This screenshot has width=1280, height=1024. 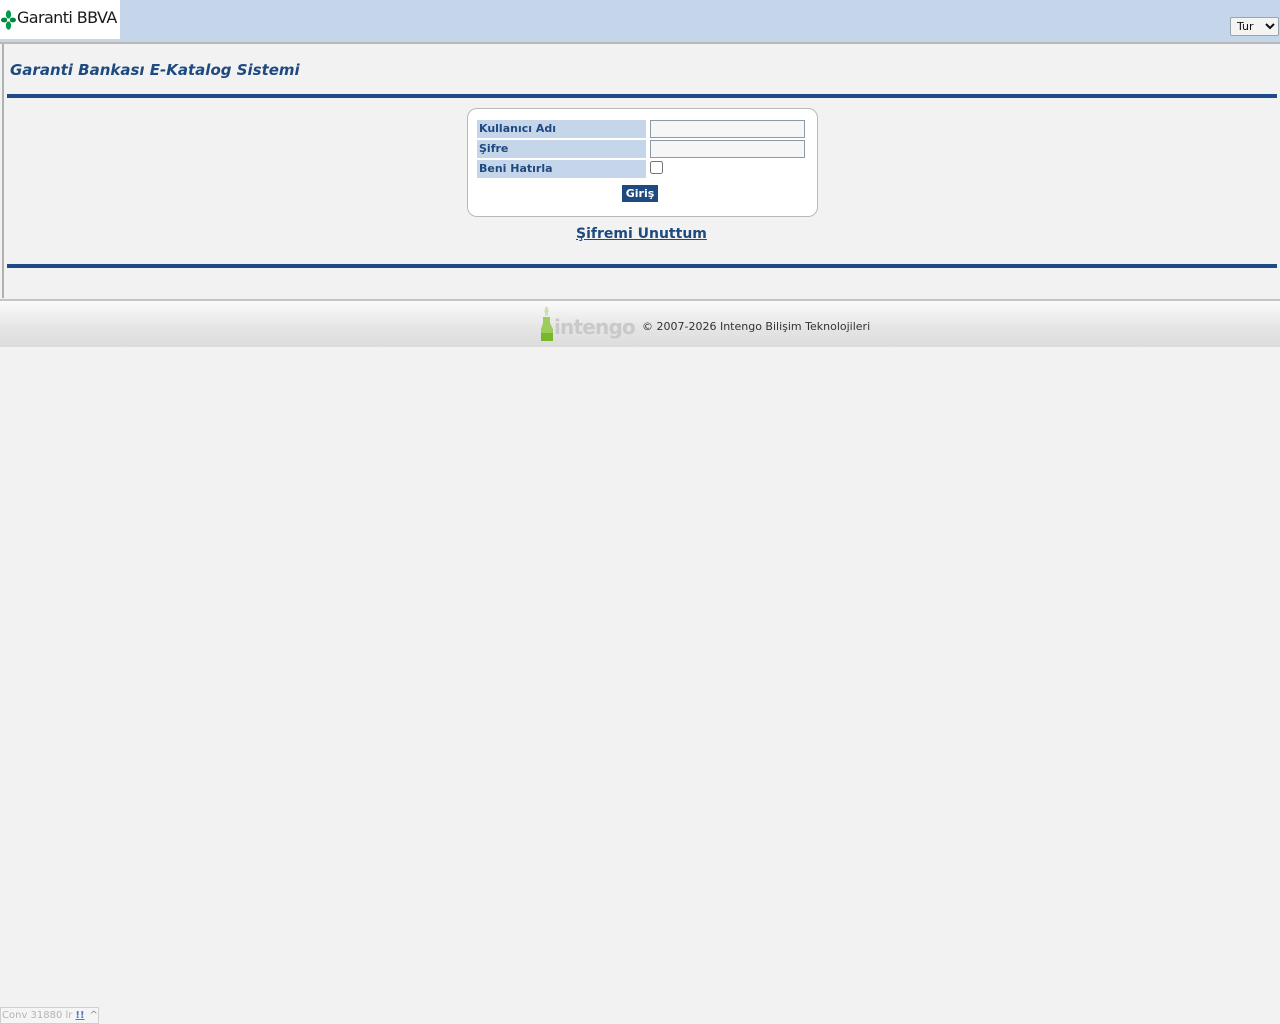 What do you see at coordinates (155, 70) in the screenshot?
I see `page-title: Garanti Bankası E-Katalog Sistemi` at bounding box center [155, 70].